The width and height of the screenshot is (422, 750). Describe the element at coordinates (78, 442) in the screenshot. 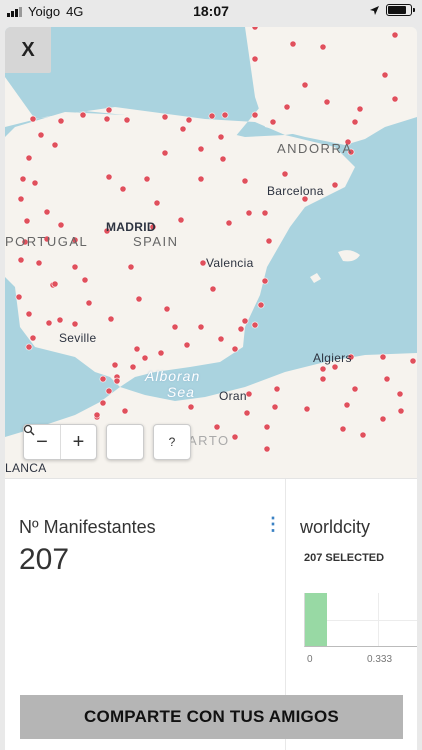

I see `zoom-in-button: +` at that location.